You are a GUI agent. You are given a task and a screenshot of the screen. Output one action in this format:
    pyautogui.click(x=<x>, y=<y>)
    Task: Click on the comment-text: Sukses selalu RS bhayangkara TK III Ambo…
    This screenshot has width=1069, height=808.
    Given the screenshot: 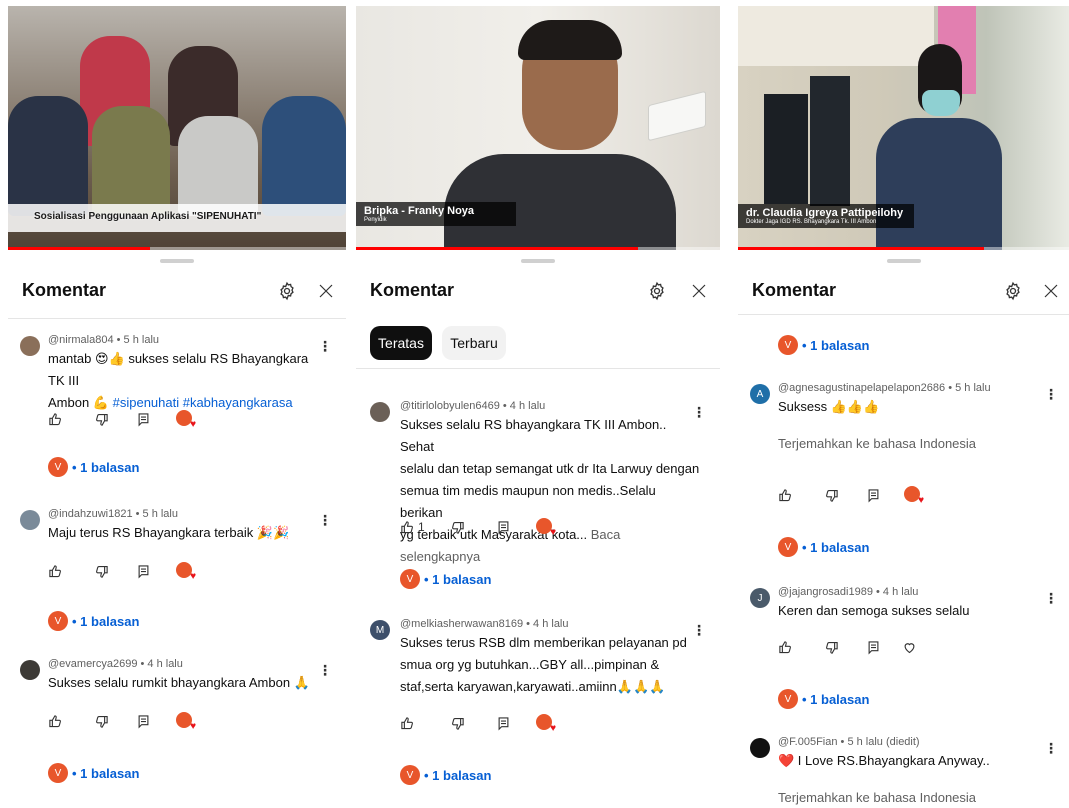 What is the action you would take?
    pyautogui.click(x=550, y=491)
    